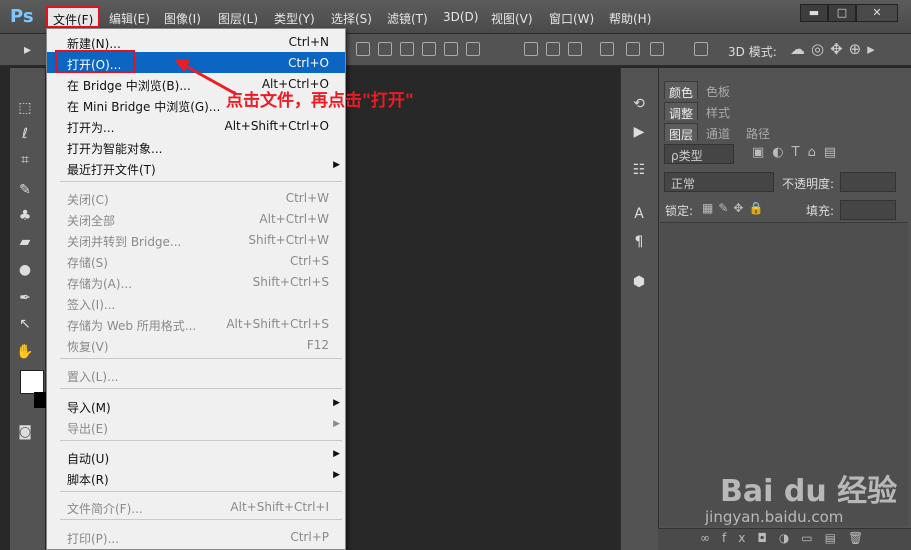 The width and height of the screenshot is (911, 550). What do you see at coordinates (25, 108) in the screenshot?
I see `marquee-tool-icon: ⬚` at bounding box center [25, 108].